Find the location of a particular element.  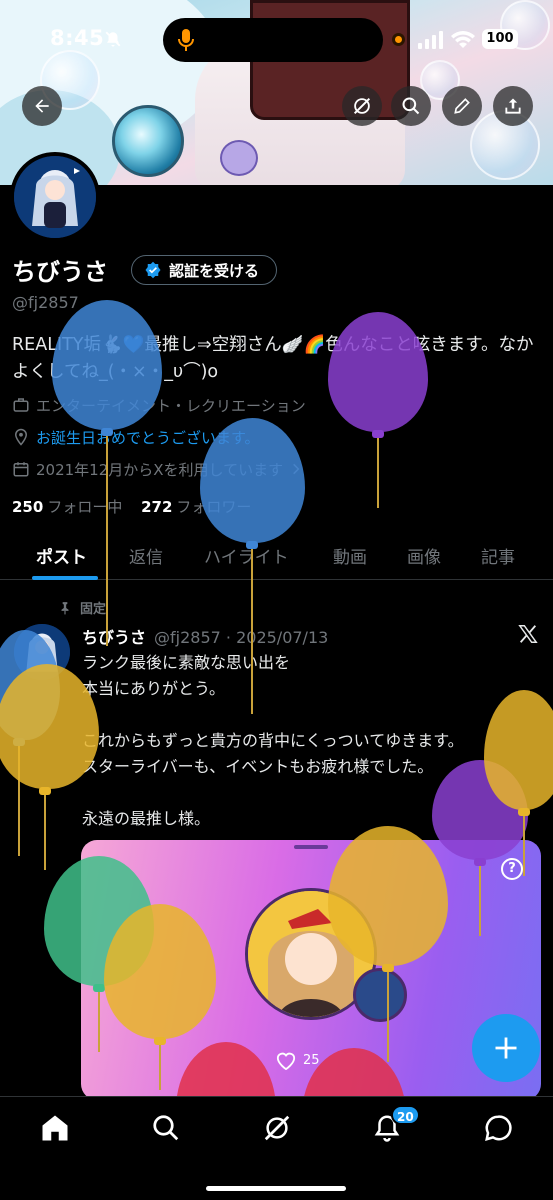

plus-icon is located at coordinates (506, 1048).